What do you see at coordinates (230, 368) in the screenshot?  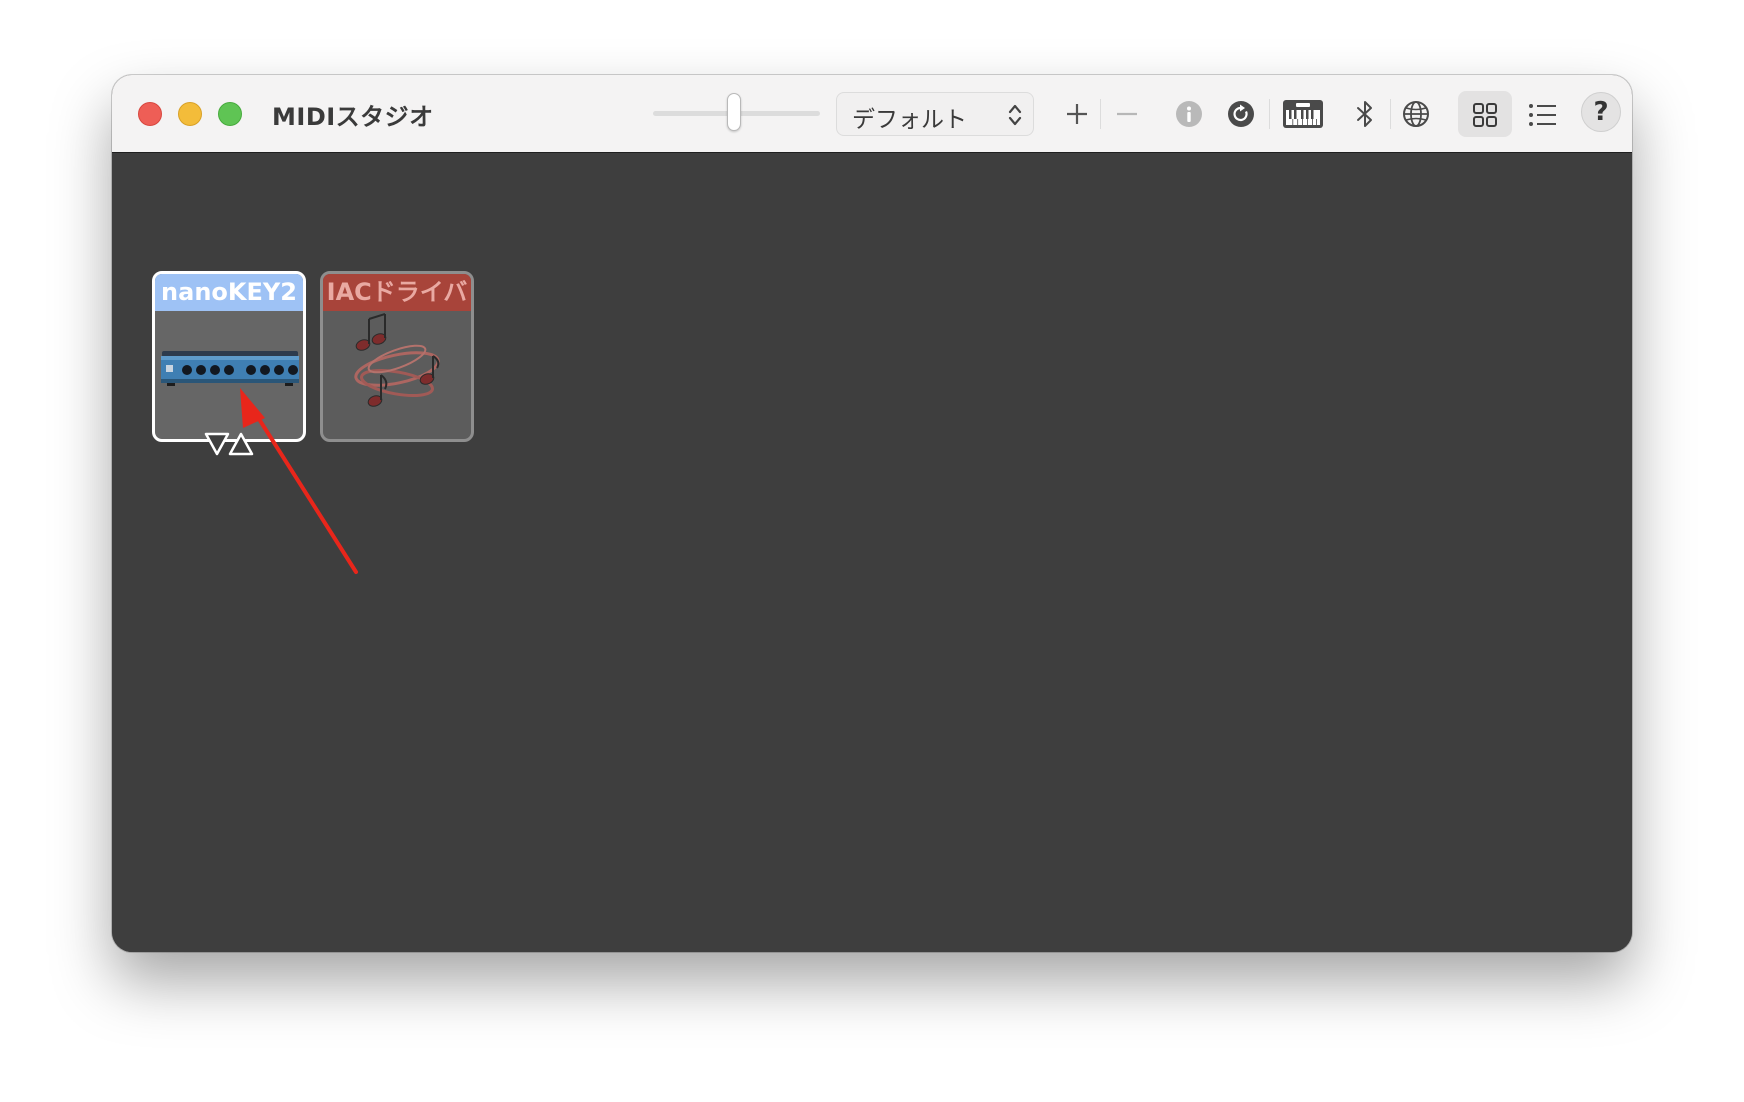 I see `midi-interface-icon` at bounding box center [230, 368].